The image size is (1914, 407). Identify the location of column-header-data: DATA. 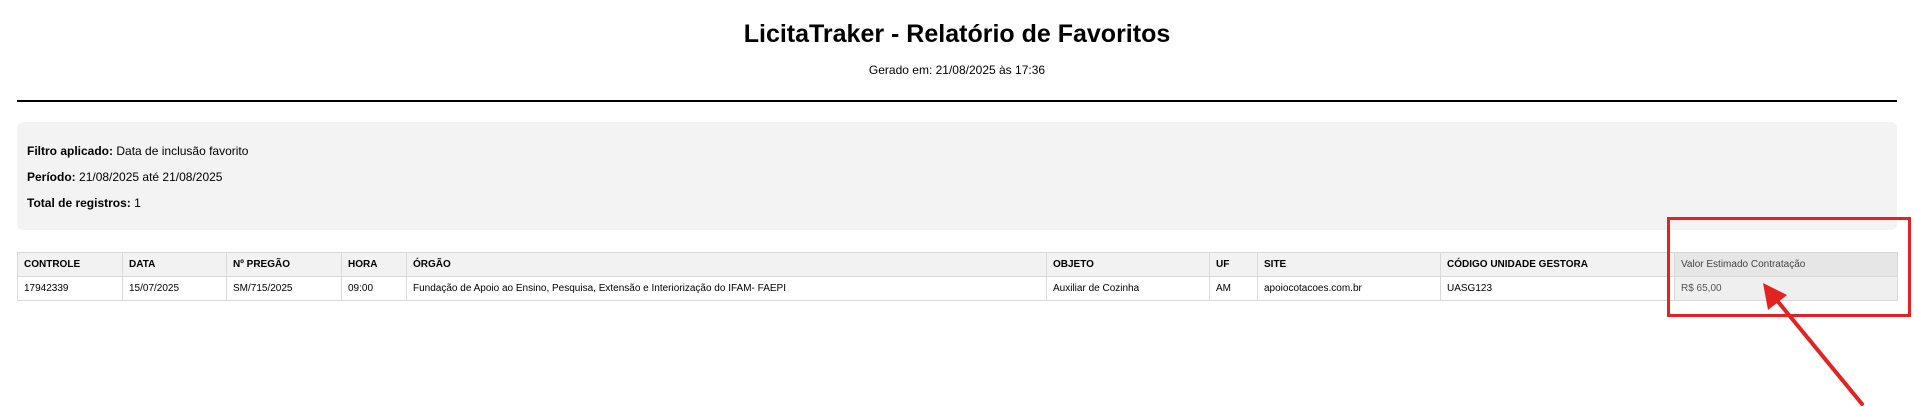
(174, 264).